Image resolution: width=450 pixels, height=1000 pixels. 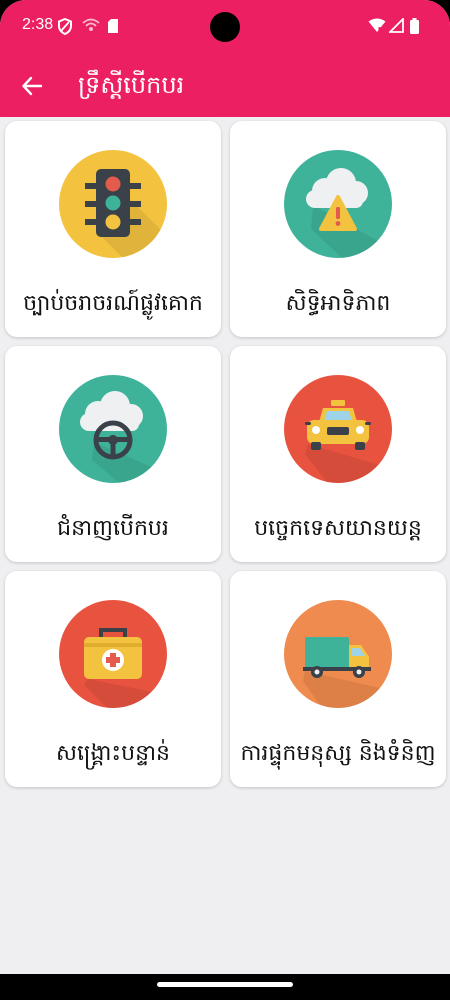 What do you see at coordinates (113, 654) in the screenshot?
I see `first-aid-kit-icon` at bounding box center [113, 654].